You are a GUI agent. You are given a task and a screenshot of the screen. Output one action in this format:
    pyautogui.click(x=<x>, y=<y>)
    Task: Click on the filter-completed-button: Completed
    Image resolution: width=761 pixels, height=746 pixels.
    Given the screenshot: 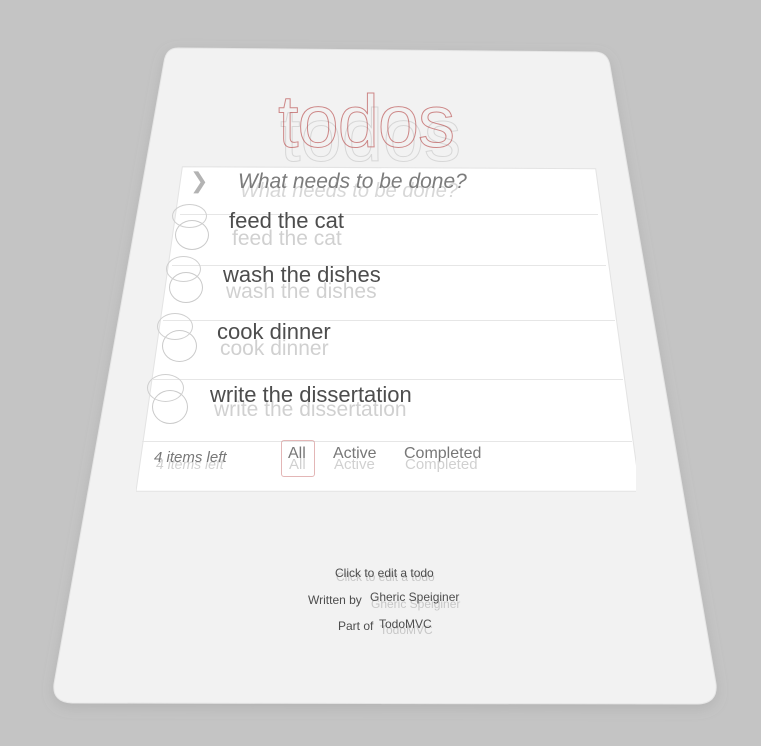 What is the action you would take?
    pyautogui.click(x=442, y=454)
    